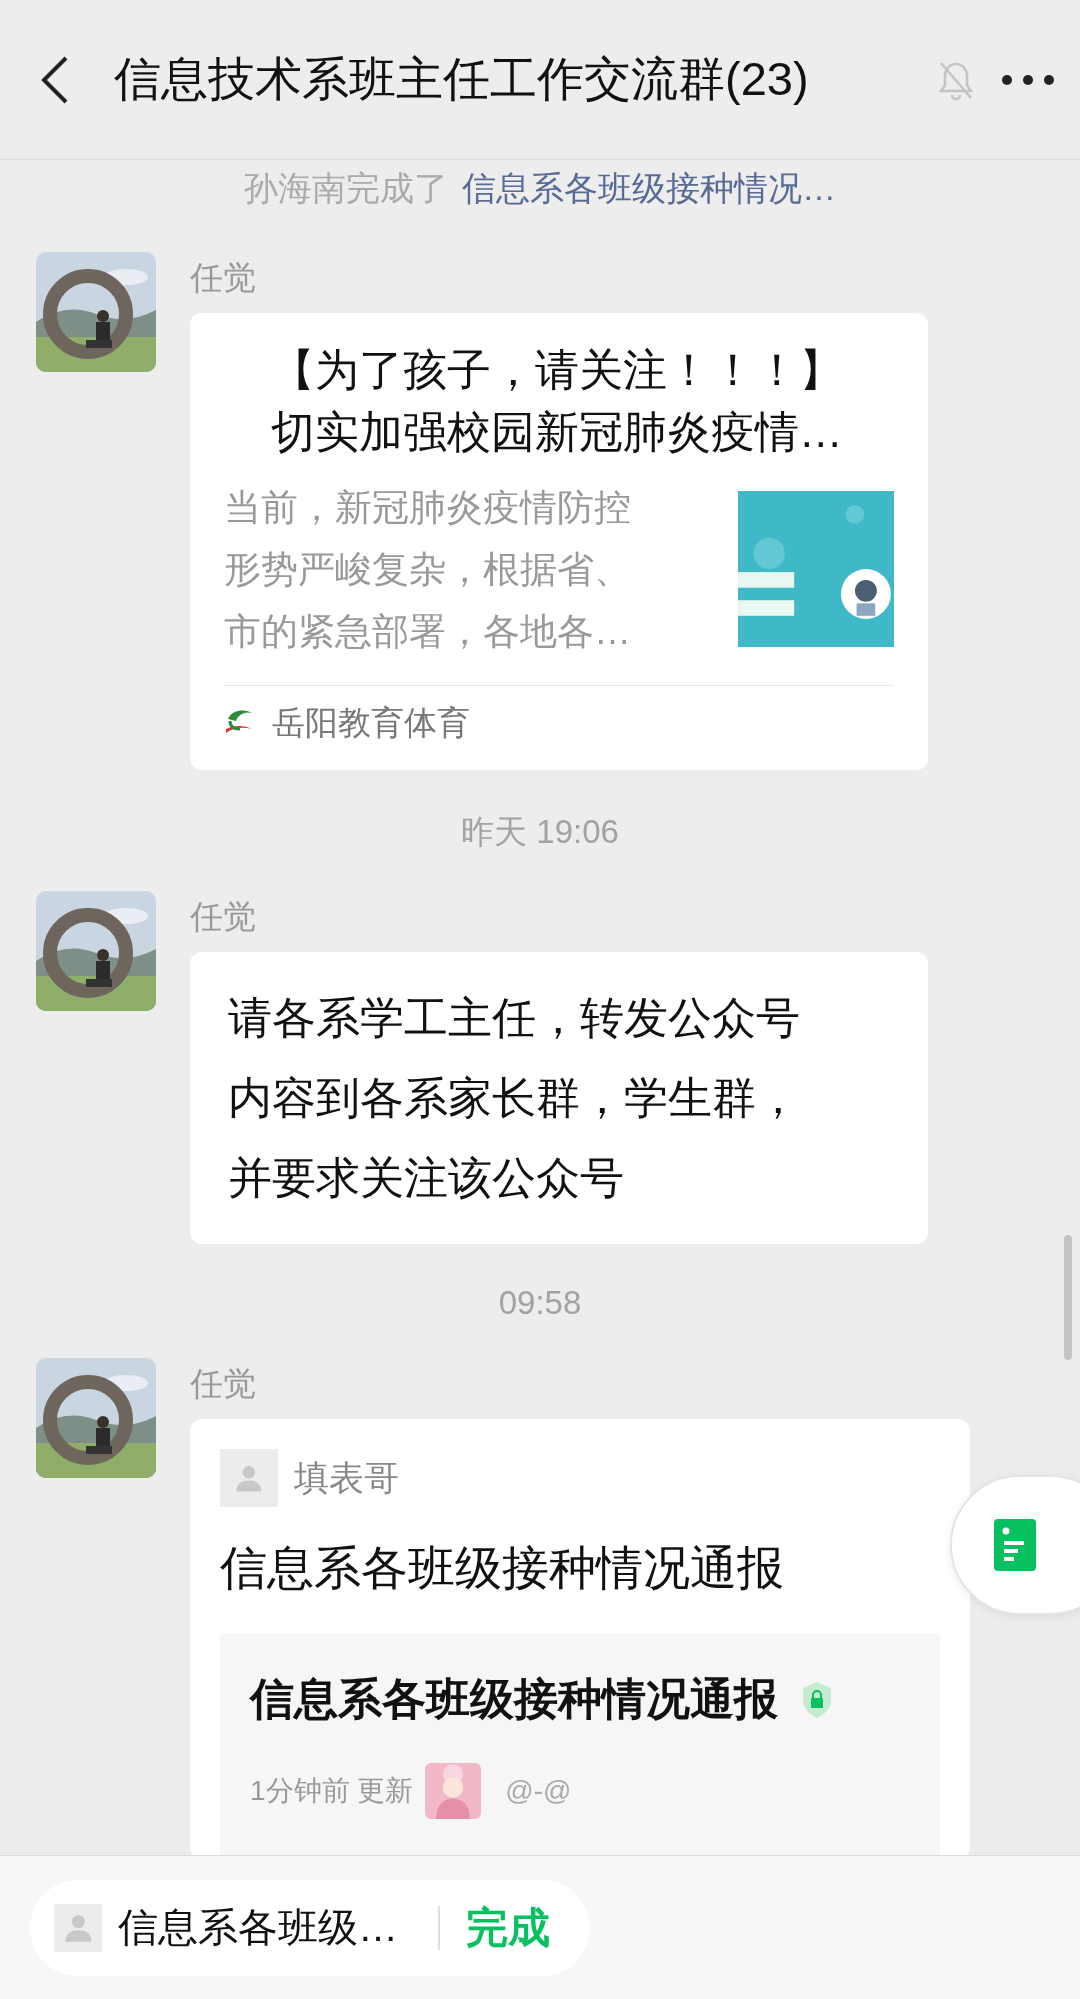  Describe the element at coordinates (559, 1098) in the screenshot. I see `message-bubble: 请各系学工主任，转发公众号内容到各系家长群，学生群，并要求关注该公众号` at that location.